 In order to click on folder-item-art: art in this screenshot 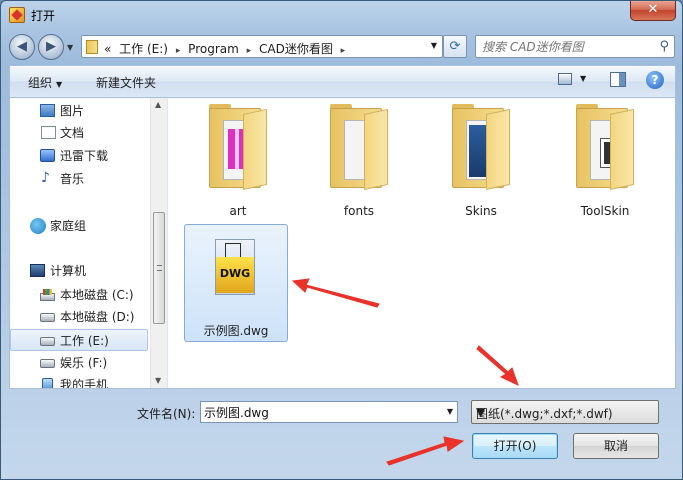, I will do `click(238, 161)`.